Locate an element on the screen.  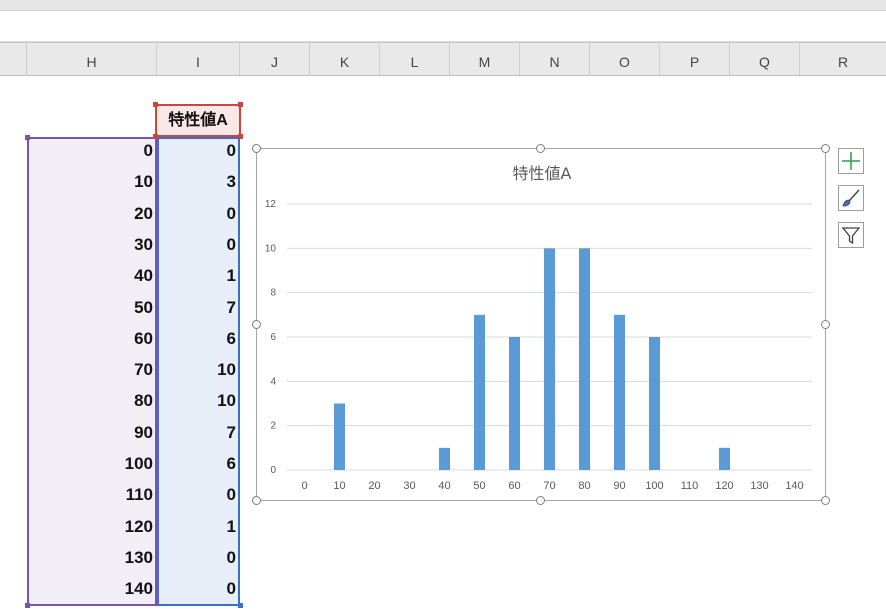
column-header-L: L is located at coordinates (415, 59).